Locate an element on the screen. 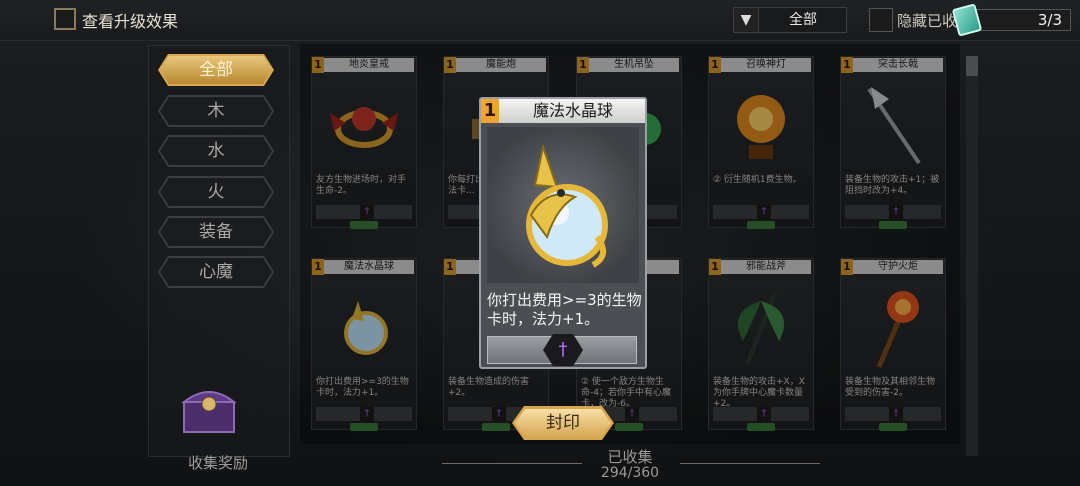  hide-collected-checkbox is located at coordinates (881, 20).